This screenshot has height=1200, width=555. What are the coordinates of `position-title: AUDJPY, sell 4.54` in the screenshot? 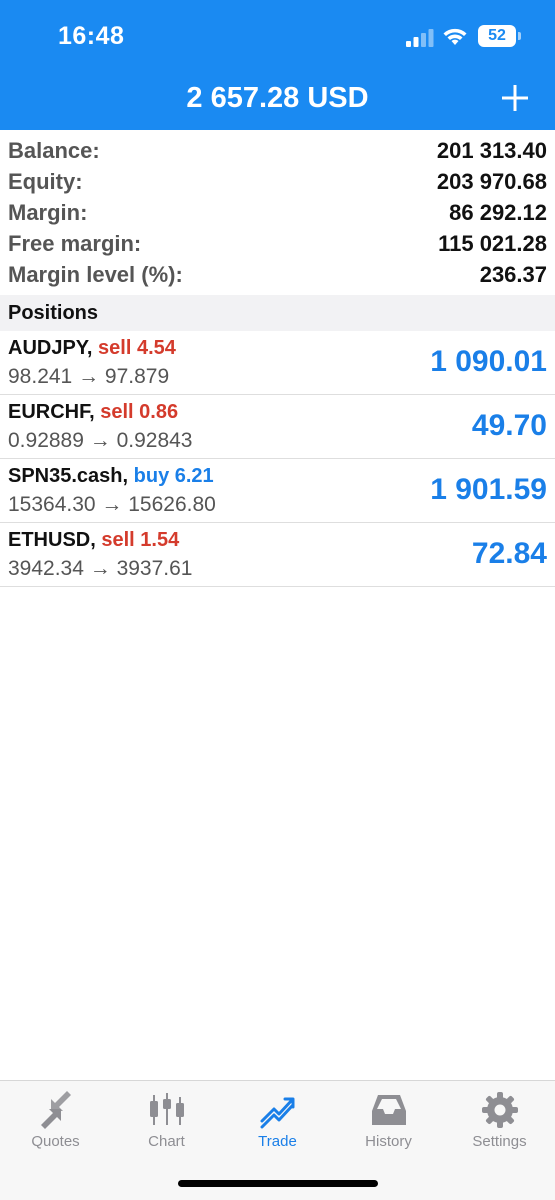 It's located at (92, 348).